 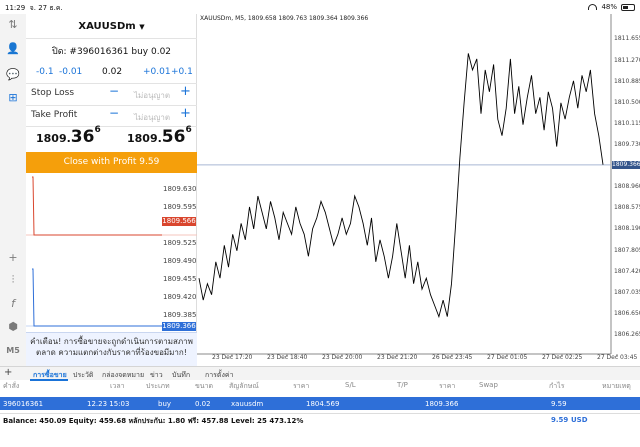 What do you see at coordinates (157, 72) in the screenshot?
I see `volume-plus-0.01: +0.01` at bounding box center [157, 72].